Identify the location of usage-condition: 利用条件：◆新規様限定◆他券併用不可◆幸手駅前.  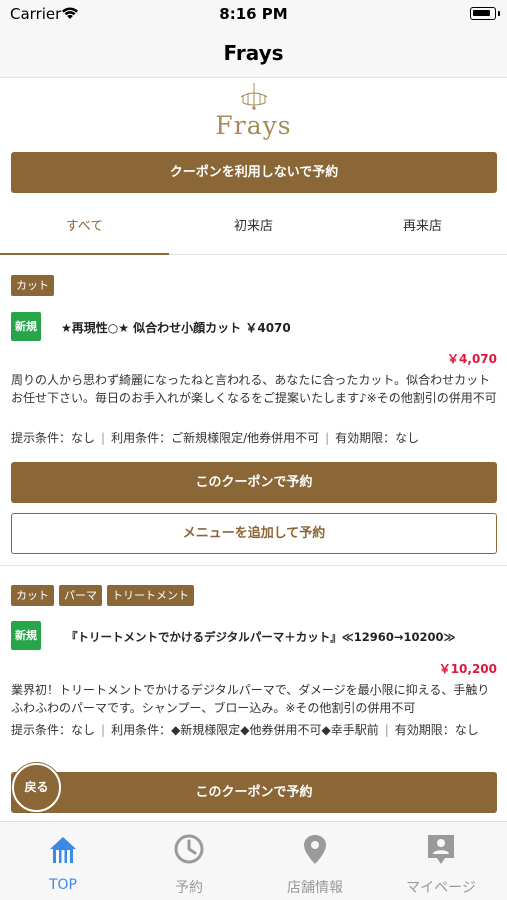
(245, 730).